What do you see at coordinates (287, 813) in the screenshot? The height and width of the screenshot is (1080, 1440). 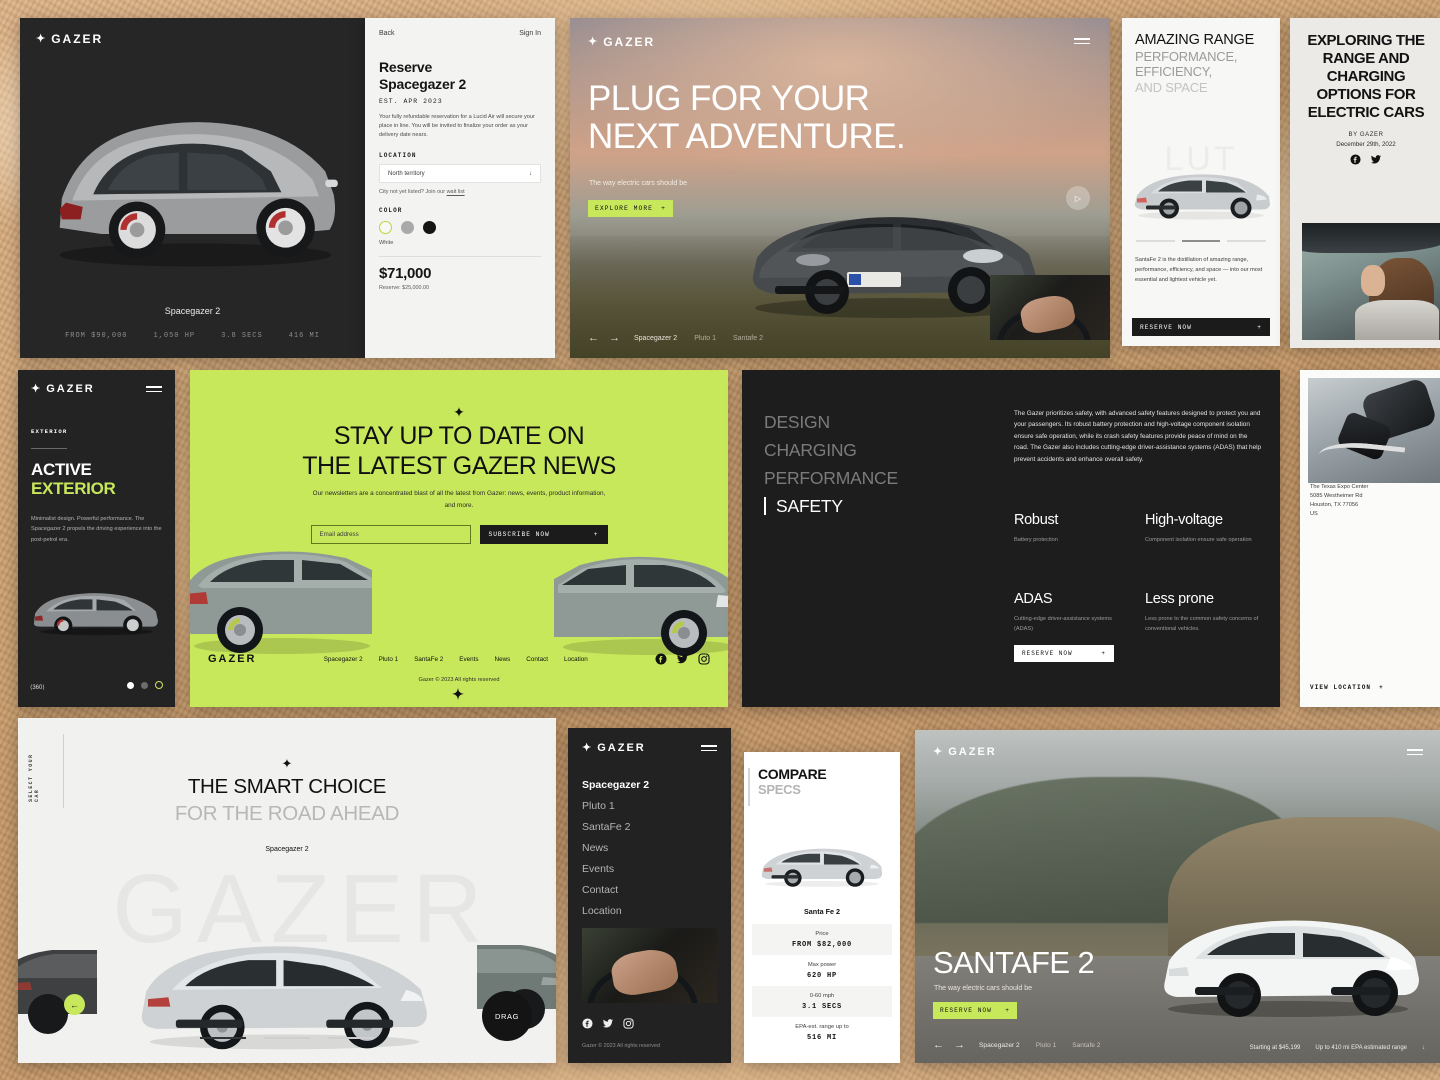 I see `smart-choice-heading-line2: FOR THE ROAD AHEAD` at bounding box center [287, 813].